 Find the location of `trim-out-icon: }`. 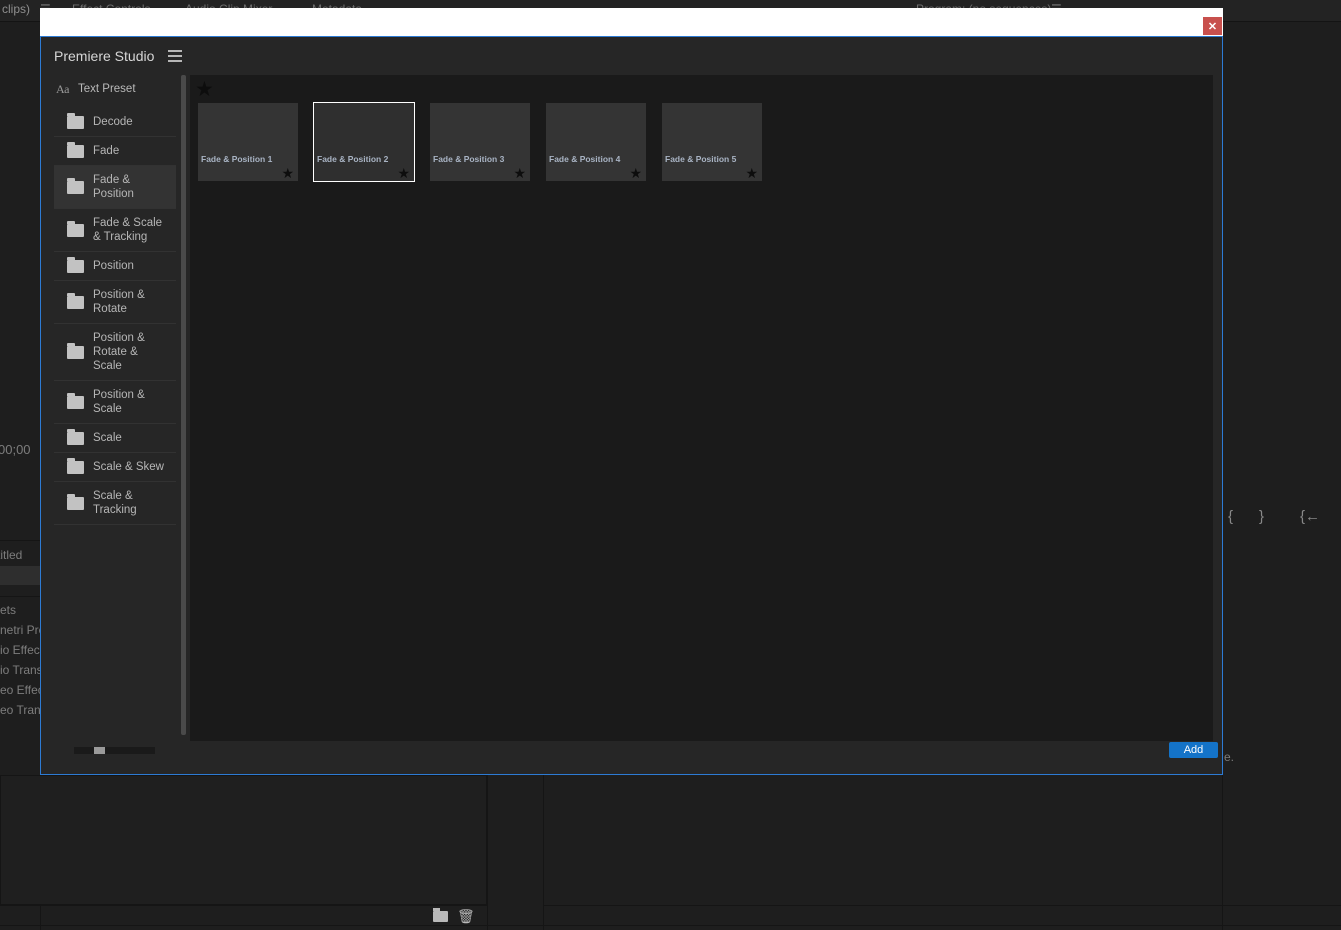

trim-out-icon: } is located at coordinates (1261, 516).